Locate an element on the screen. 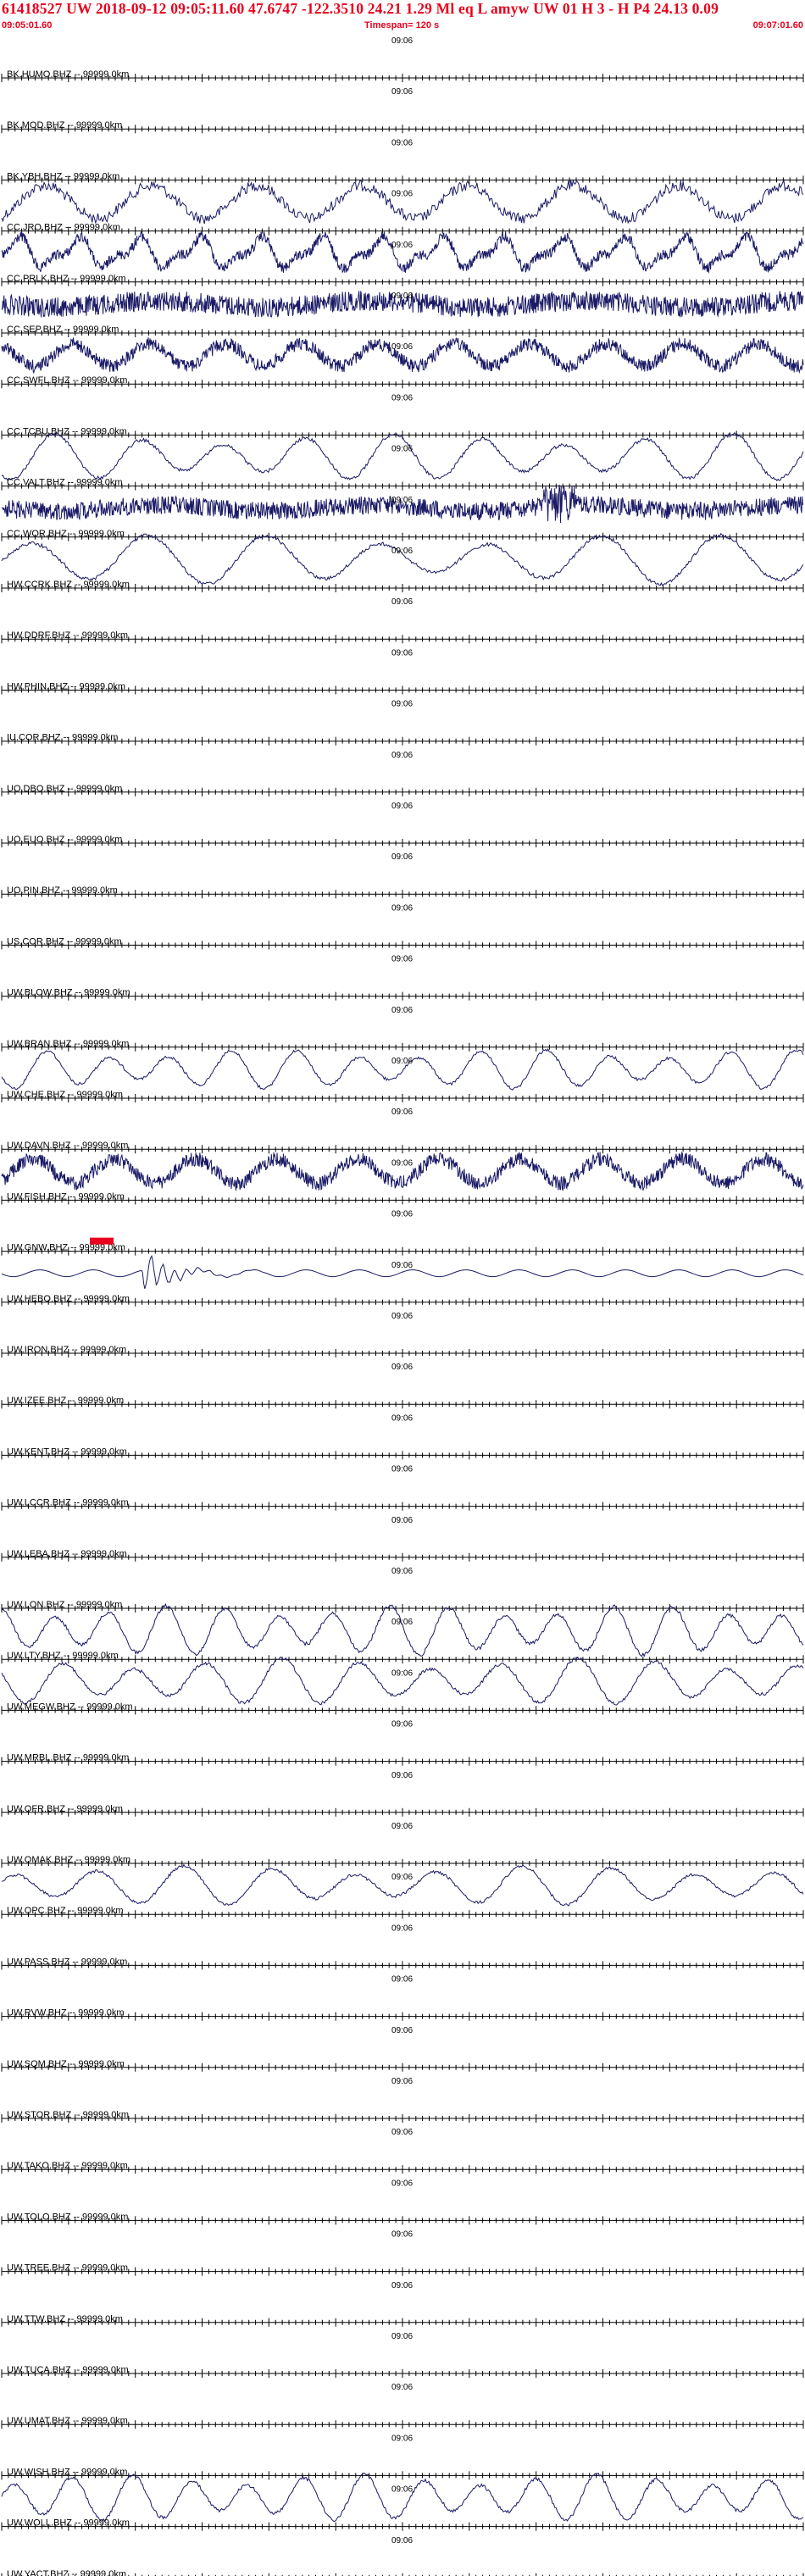 The image size is (805, 2576). trace-label: CC.SEP.BHZ -- 99999.0km is located at coordinates (63, 330).